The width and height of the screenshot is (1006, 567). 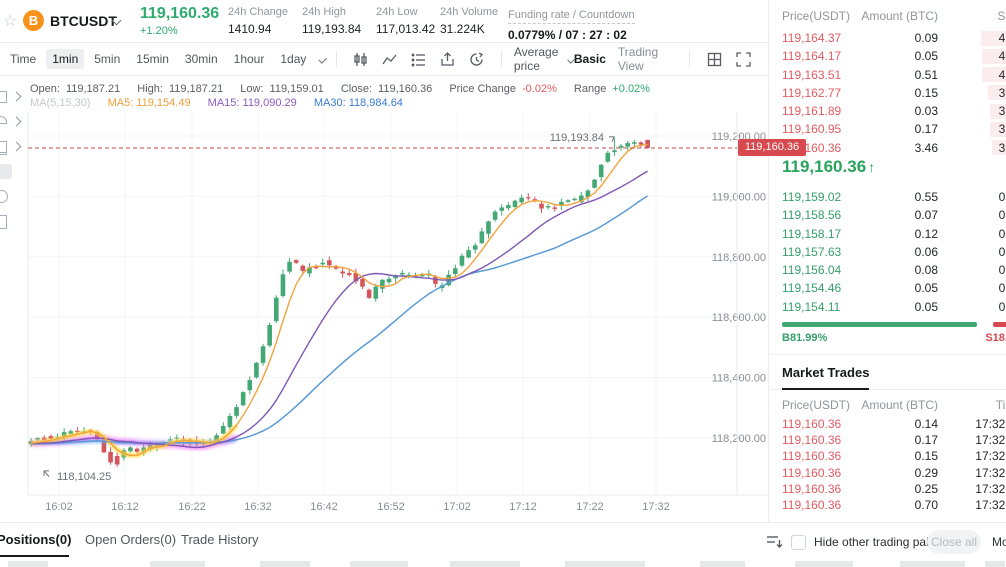 I want to click on stat-24h-low: 24h Low 117,013.42, so click(x=406, y=21).